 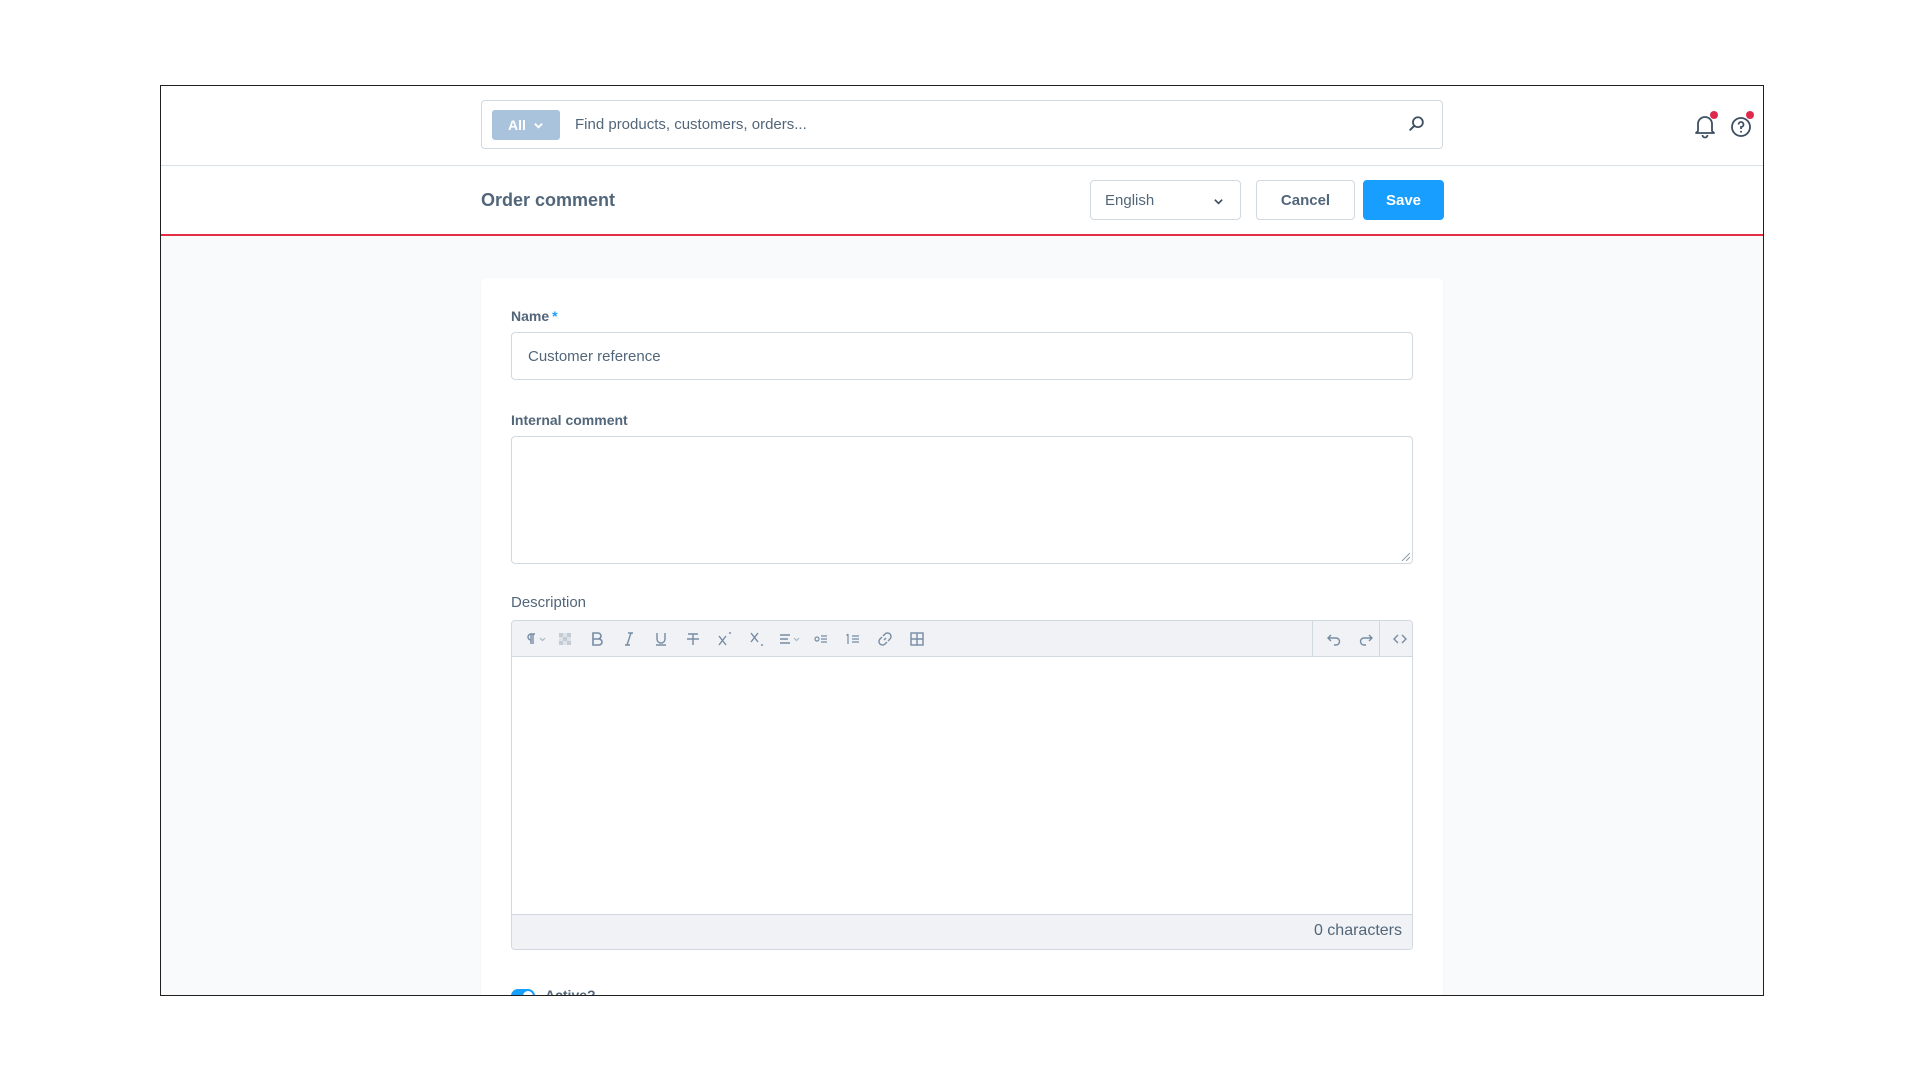 I want to click on language-select-value: English, so click(x=1130, y=200).